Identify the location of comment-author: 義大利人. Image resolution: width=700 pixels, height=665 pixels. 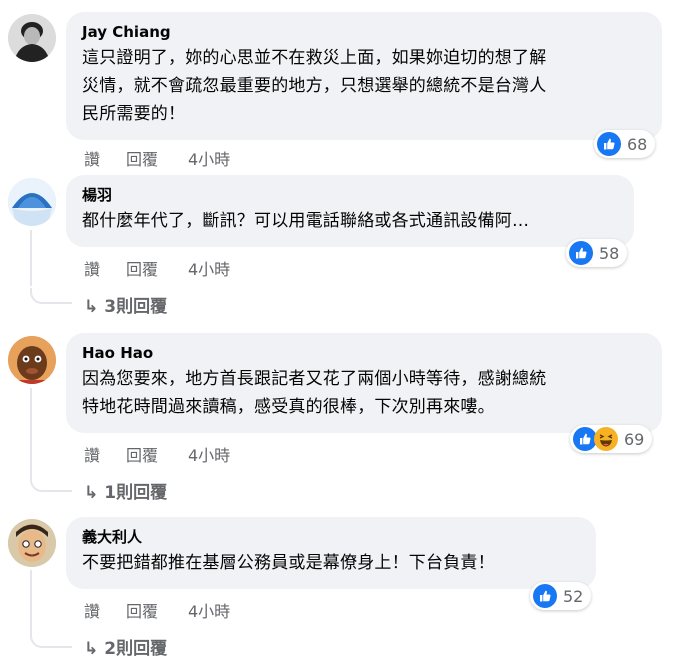
(331, 537).